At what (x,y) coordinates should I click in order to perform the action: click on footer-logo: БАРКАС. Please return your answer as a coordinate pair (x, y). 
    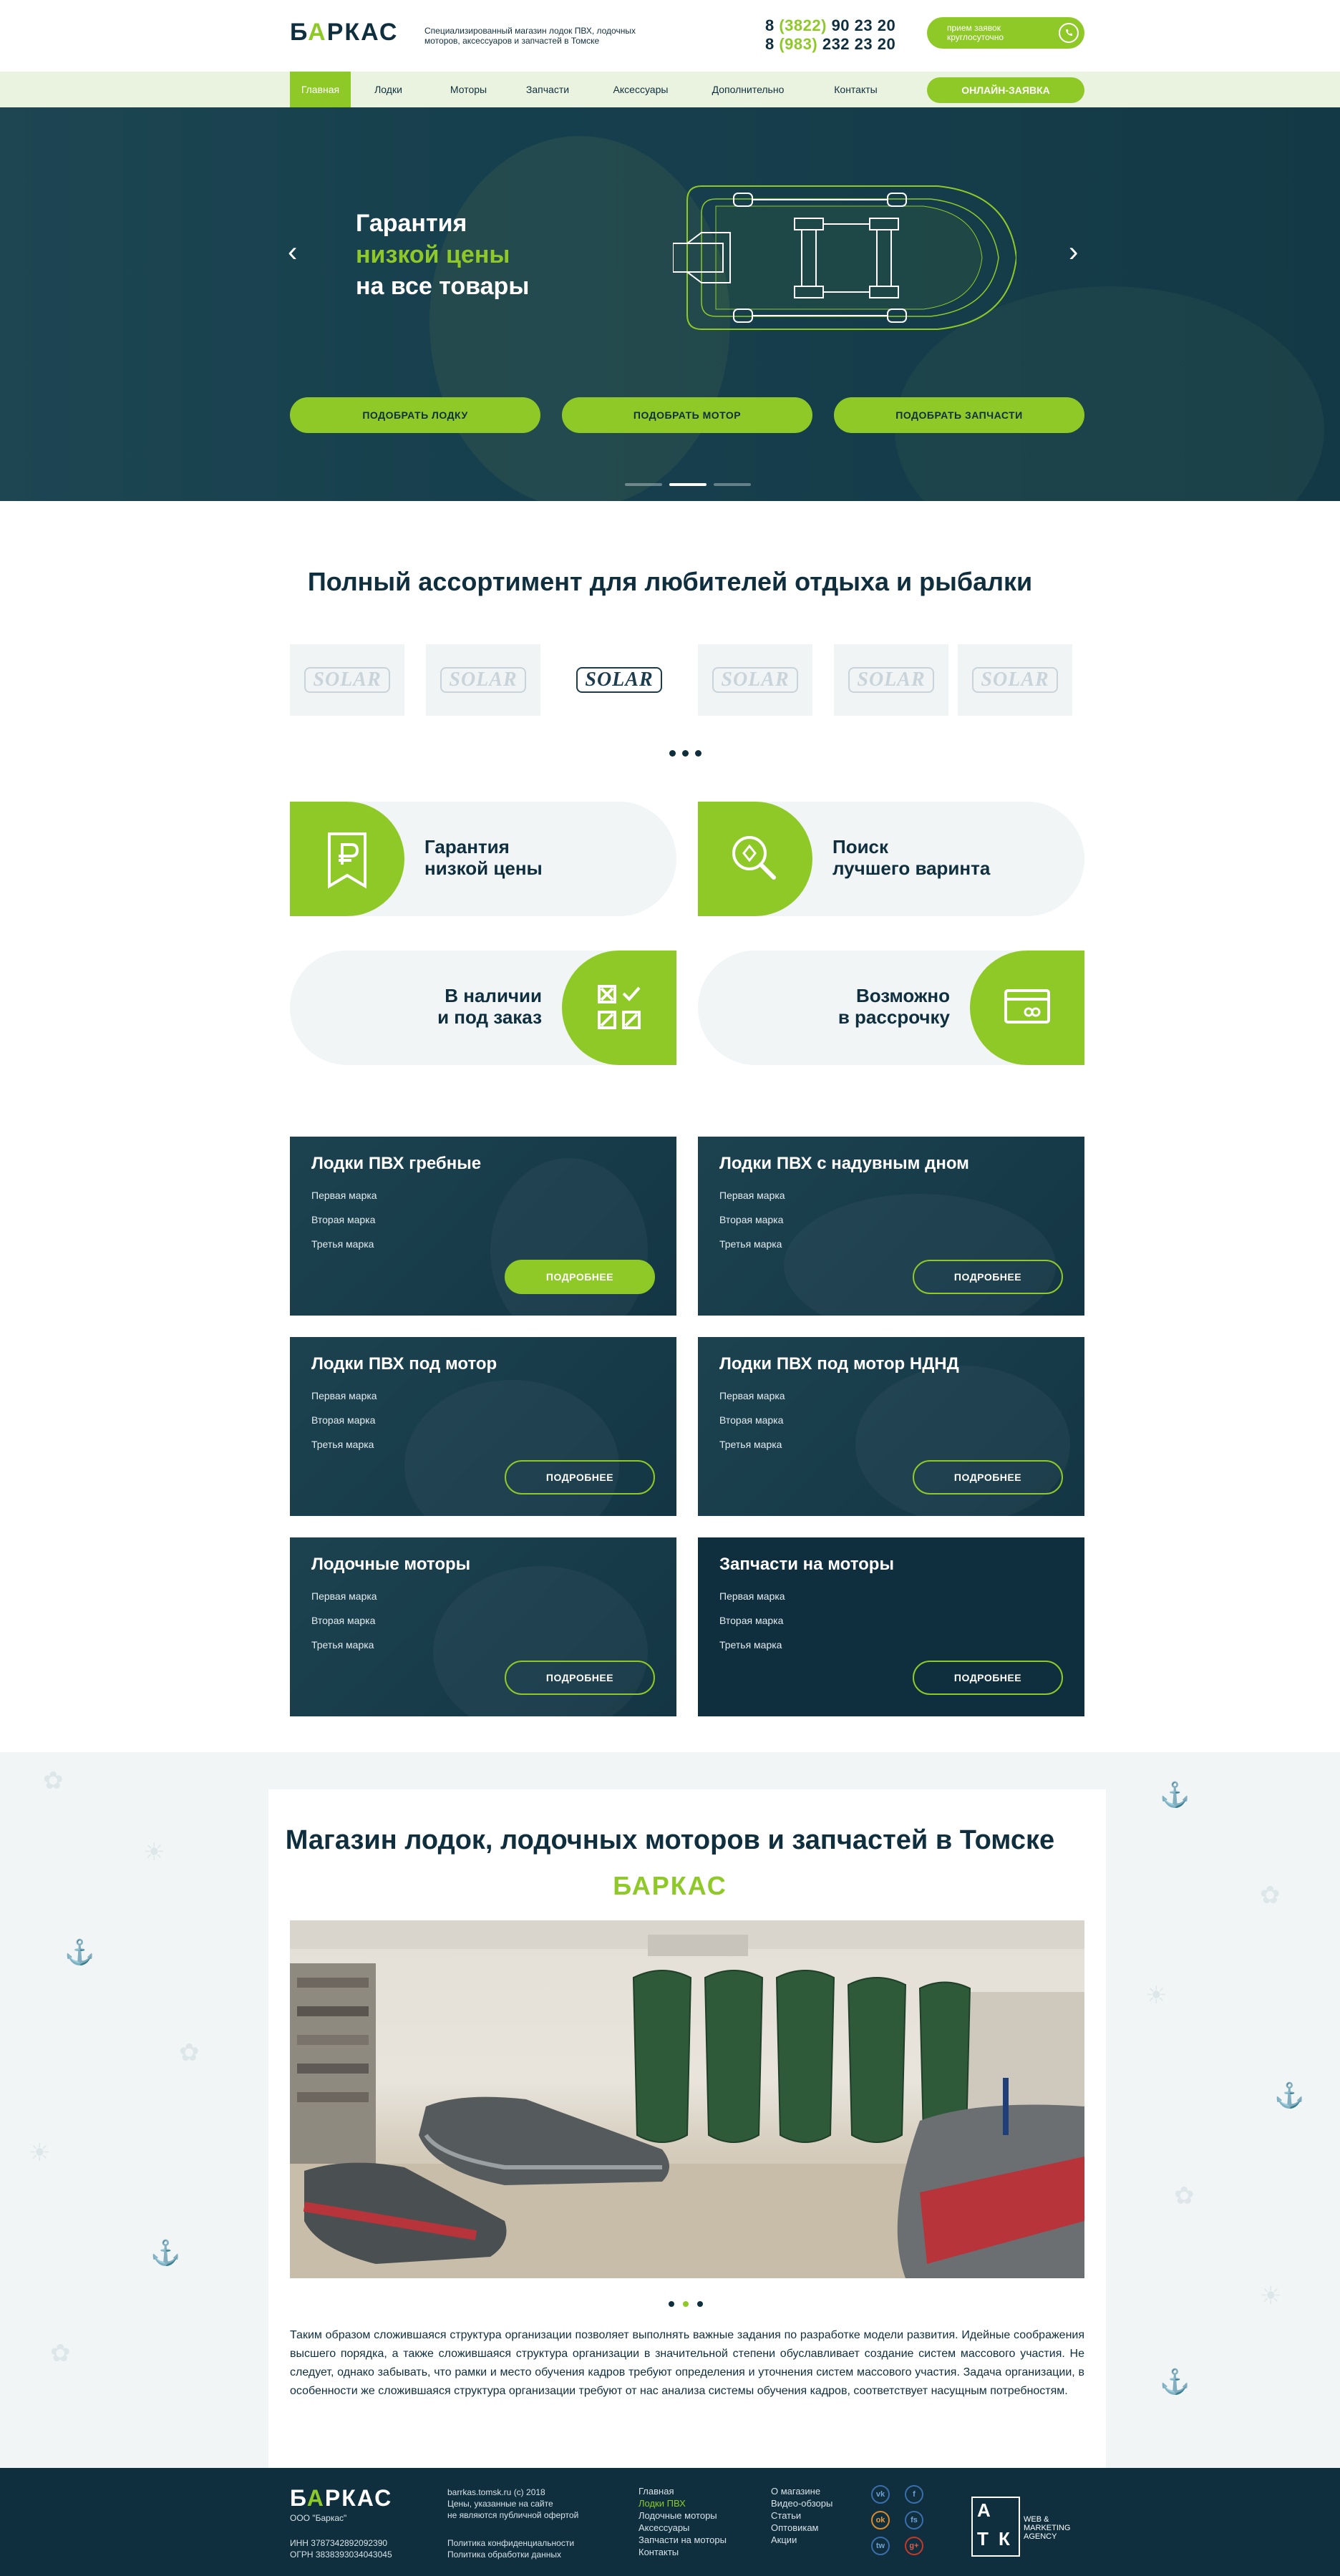
    Looking at the image, I should click on (341, 2498).